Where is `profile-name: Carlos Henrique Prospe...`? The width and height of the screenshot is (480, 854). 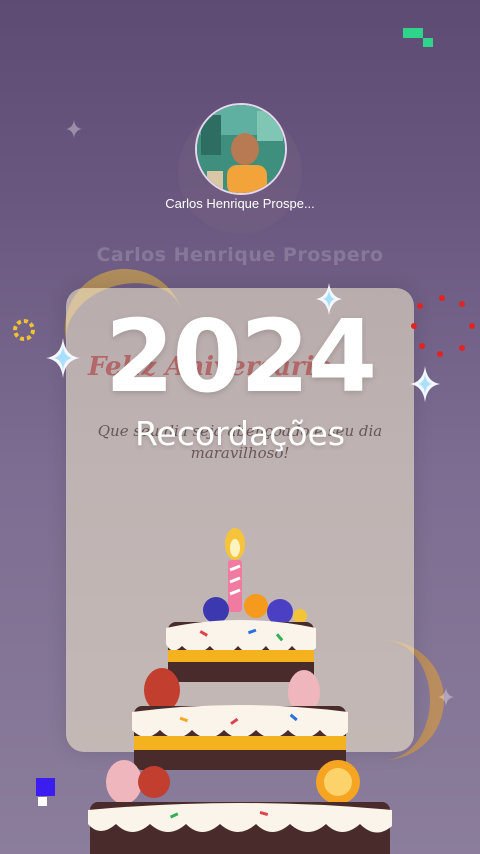
profile-name: Carlos Henrique Prospe... is located at coordinates (240, 203).